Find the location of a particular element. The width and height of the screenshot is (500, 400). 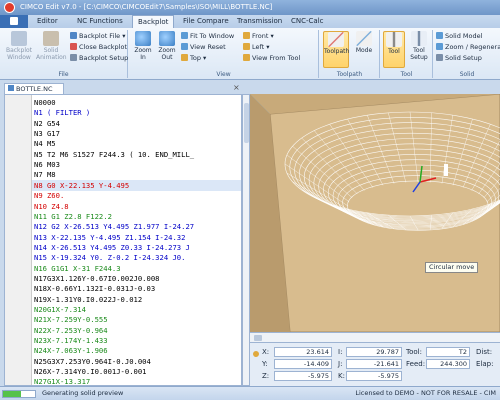

backplot-setup-button: Backplot Setup is located at coordinates (99, 58).